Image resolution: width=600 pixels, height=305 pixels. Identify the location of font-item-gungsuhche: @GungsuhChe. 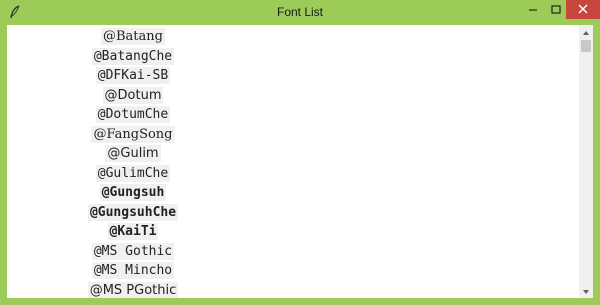
(133, 213).